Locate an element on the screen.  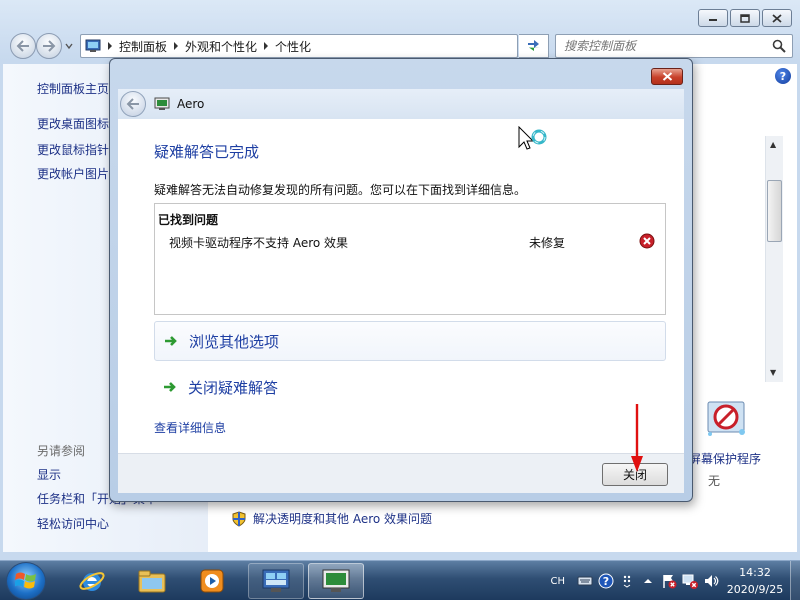
taskbar-clock: 14:32 2020/9/25 is located at coordinates (755, 581).